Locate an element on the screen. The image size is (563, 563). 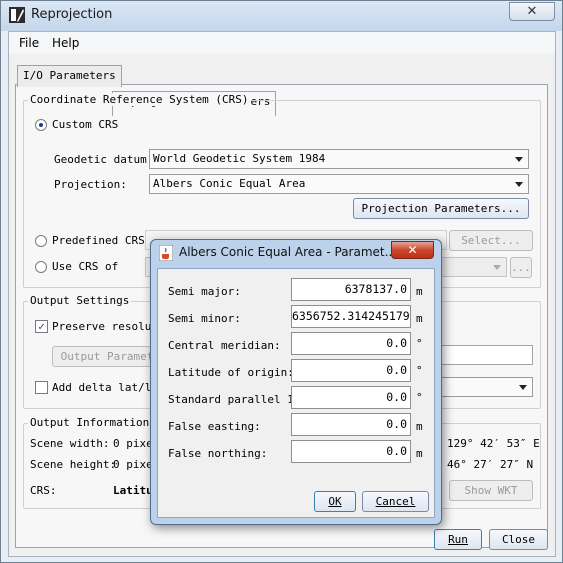
window-titlebar: Reprojection ✕ is located at coordinates (281, 16).